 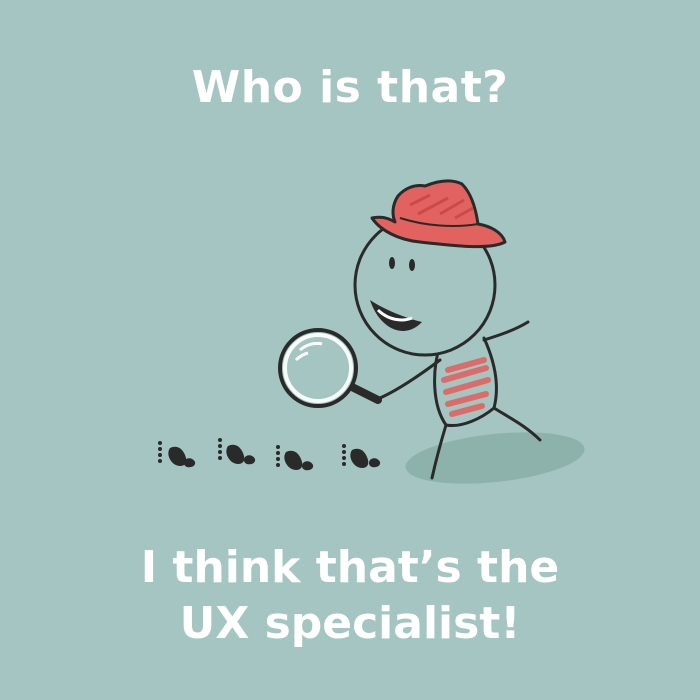 I want to click on ground-shadow, so click(x=495, y=458).